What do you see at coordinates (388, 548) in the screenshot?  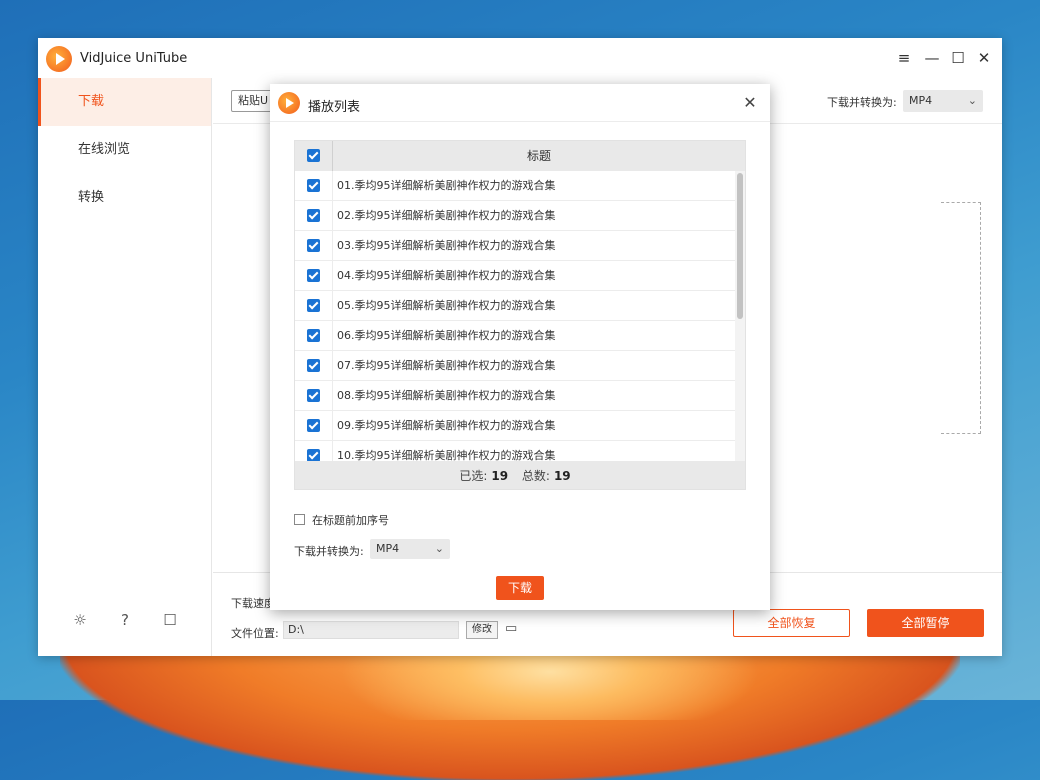 I see `dialog-format-value: MP4` at bounding box center [388, 548].